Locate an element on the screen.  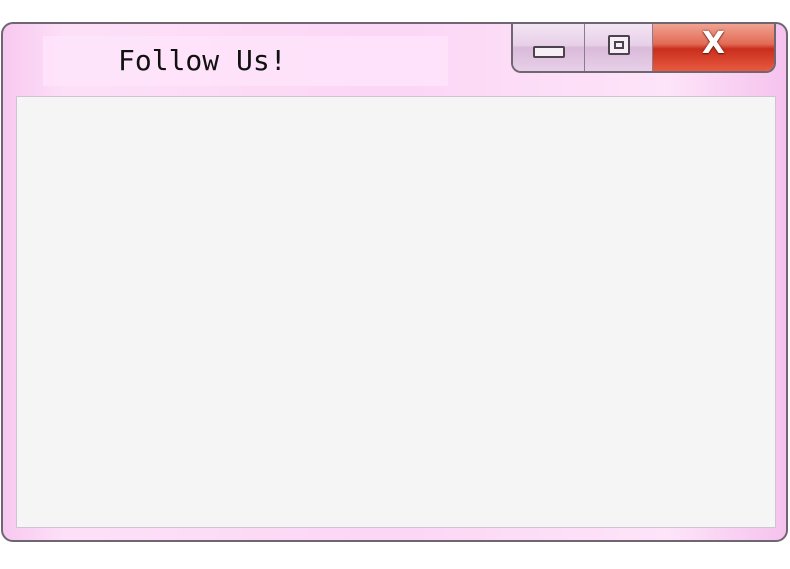
close-icon: X is located at coordinates (713, 43).